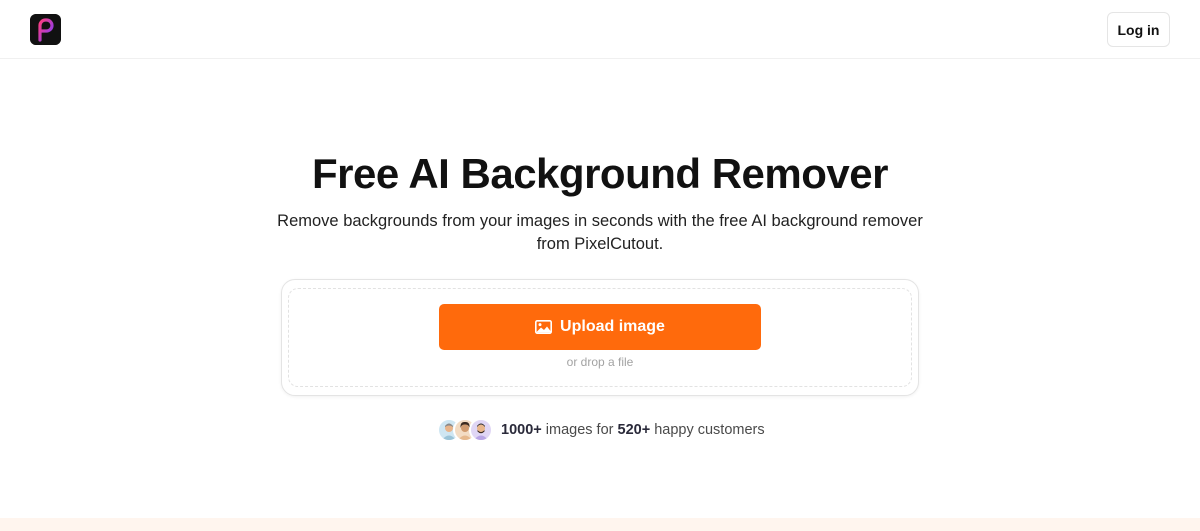  Describe the element at coordinates (600, 362) in the screenshot. I see `drop-hint: or drop a file` at that location.